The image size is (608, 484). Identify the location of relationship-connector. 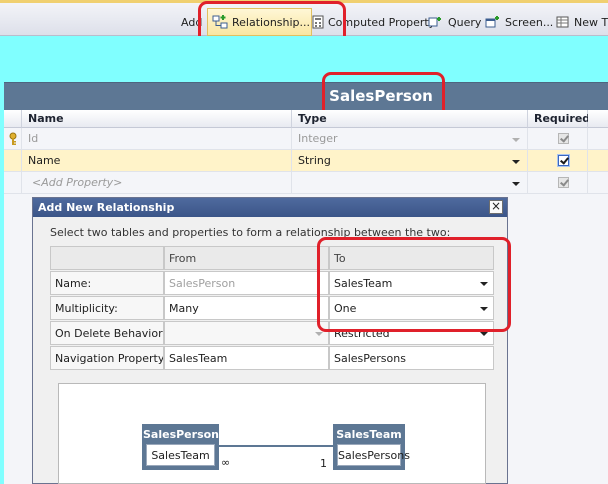
(275, 446).